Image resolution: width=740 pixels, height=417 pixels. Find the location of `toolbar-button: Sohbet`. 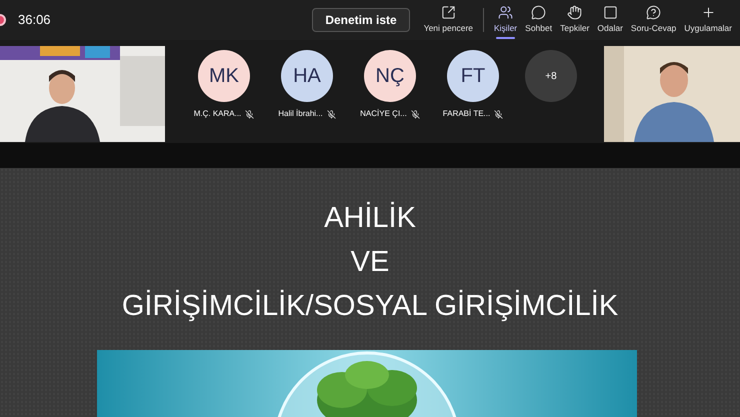

toolbar-button: Sohbet is located at coordinates (538, 20).